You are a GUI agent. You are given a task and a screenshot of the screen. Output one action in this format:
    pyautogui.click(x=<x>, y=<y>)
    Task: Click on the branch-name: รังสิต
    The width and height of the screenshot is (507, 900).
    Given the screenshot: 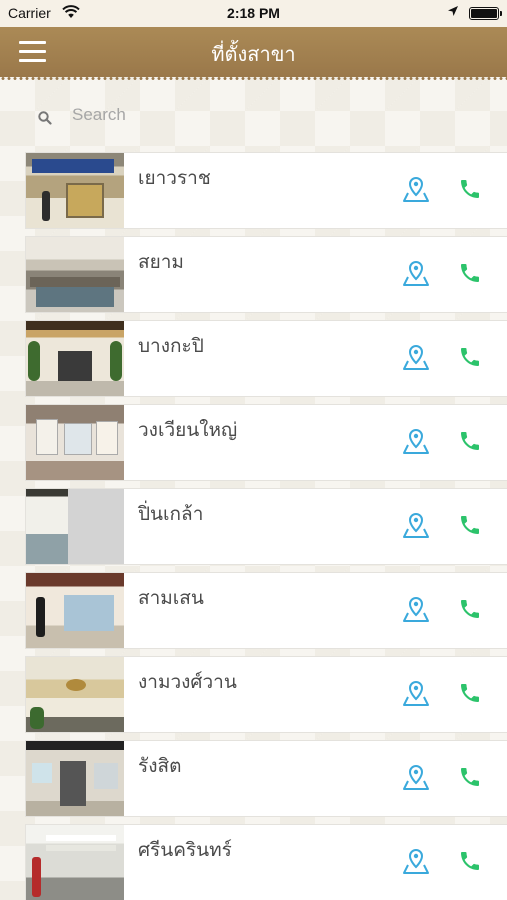 What is the action you would take?
    pyautogui.click(x=160, y=766)
    